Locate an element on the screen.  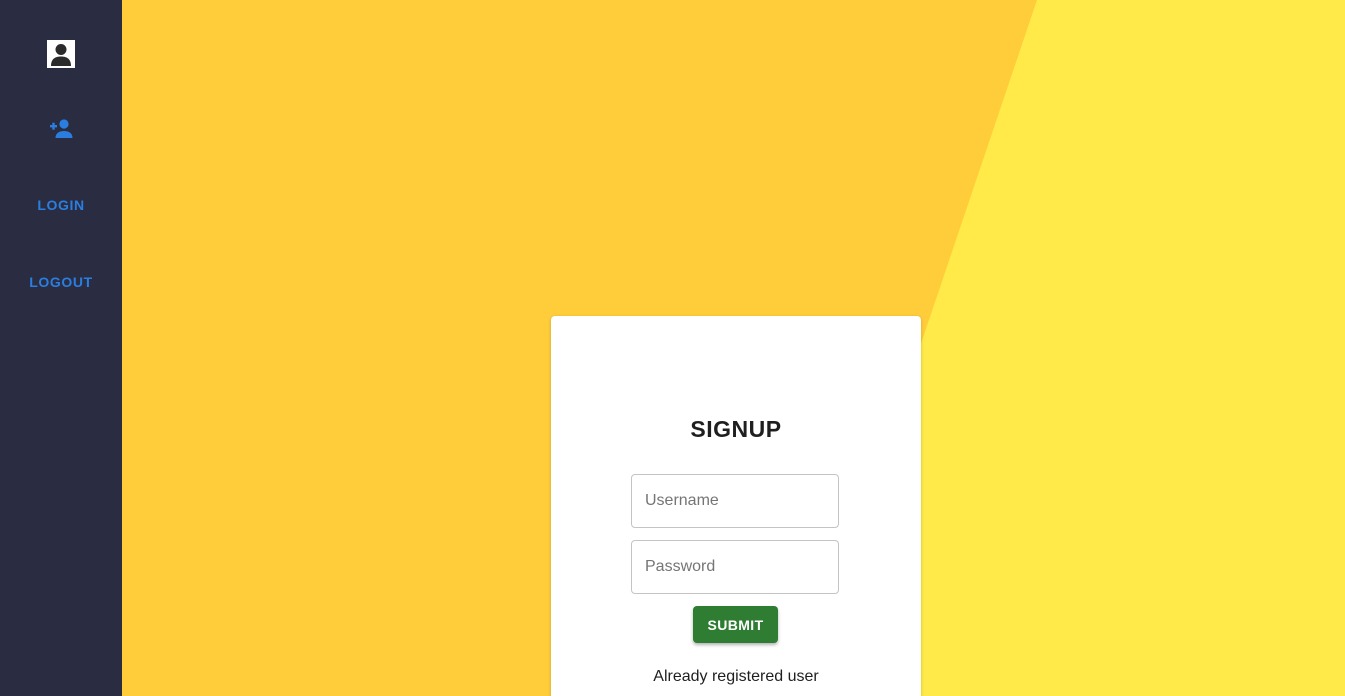
sidebar: LOGIN LOGOUT is located at coordinates (61, 348).